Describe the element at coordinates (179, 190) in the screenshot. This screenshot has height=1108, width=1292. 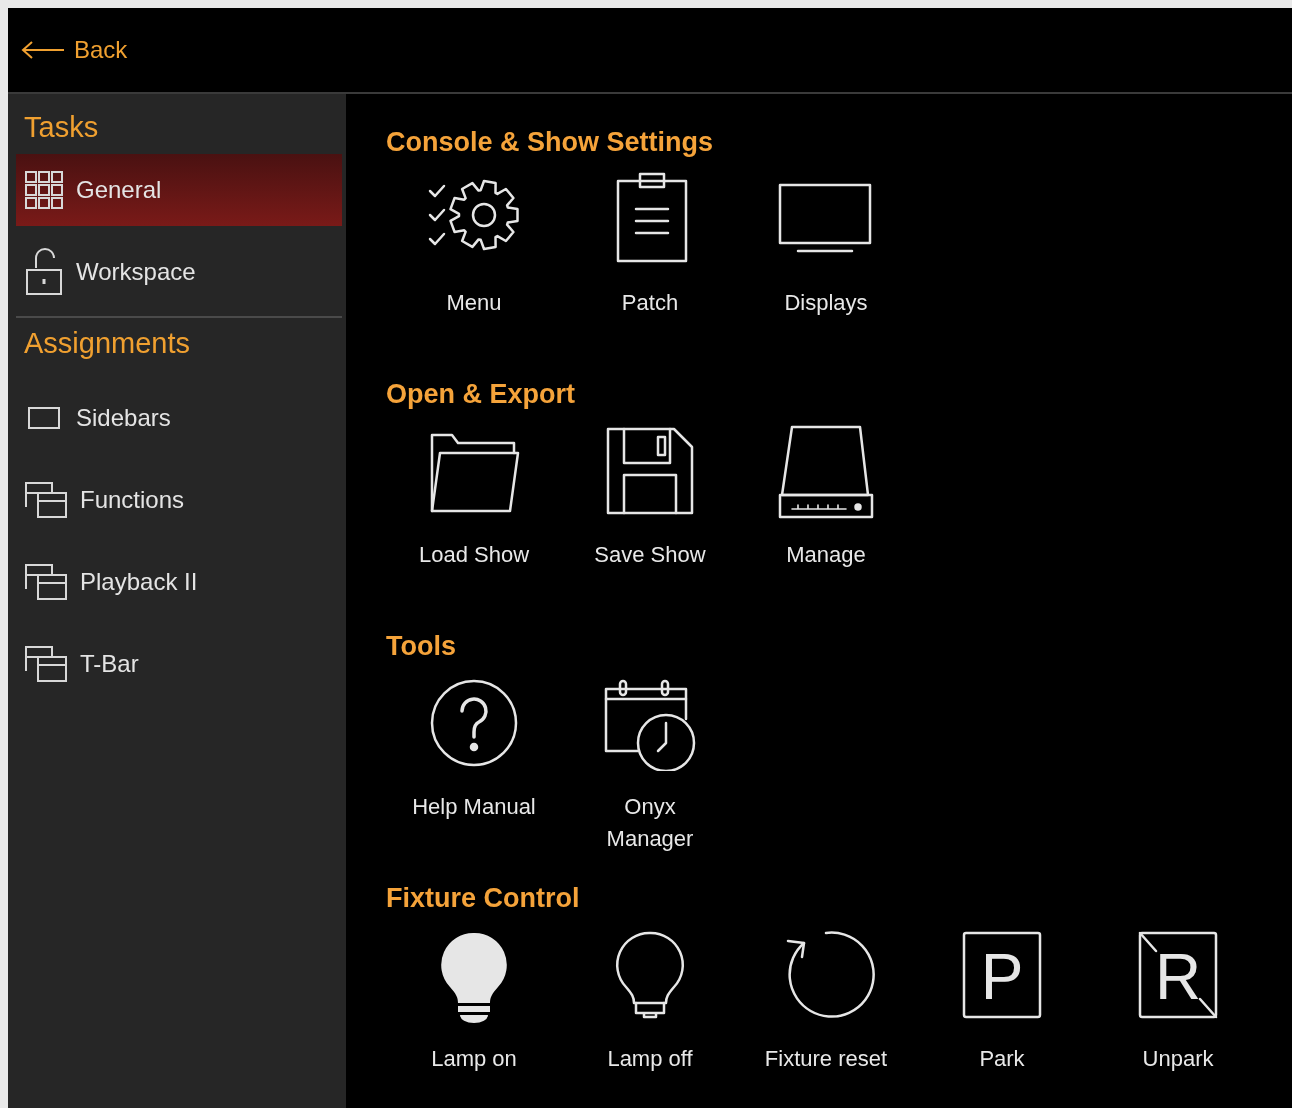
I see `sidebar-item: General` at that location.